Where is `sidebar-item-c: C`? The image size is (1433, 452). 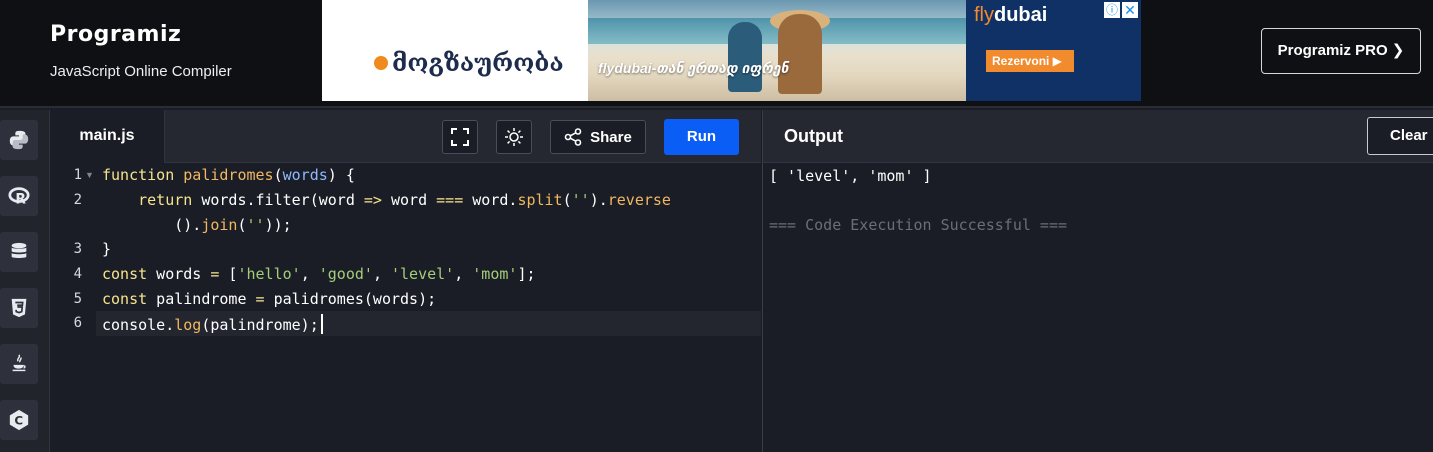 sidebar-item-c: C is located at coordinates (19, 420).